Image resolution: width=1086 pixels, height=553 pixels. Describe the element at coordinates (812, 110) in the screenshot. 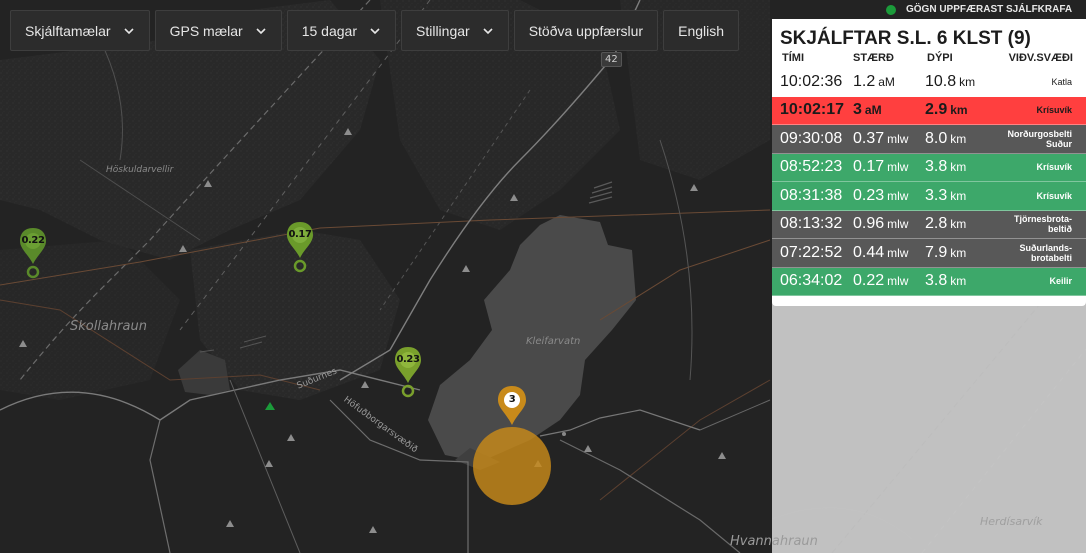

I see `row-time: 10:02:17` at that location.